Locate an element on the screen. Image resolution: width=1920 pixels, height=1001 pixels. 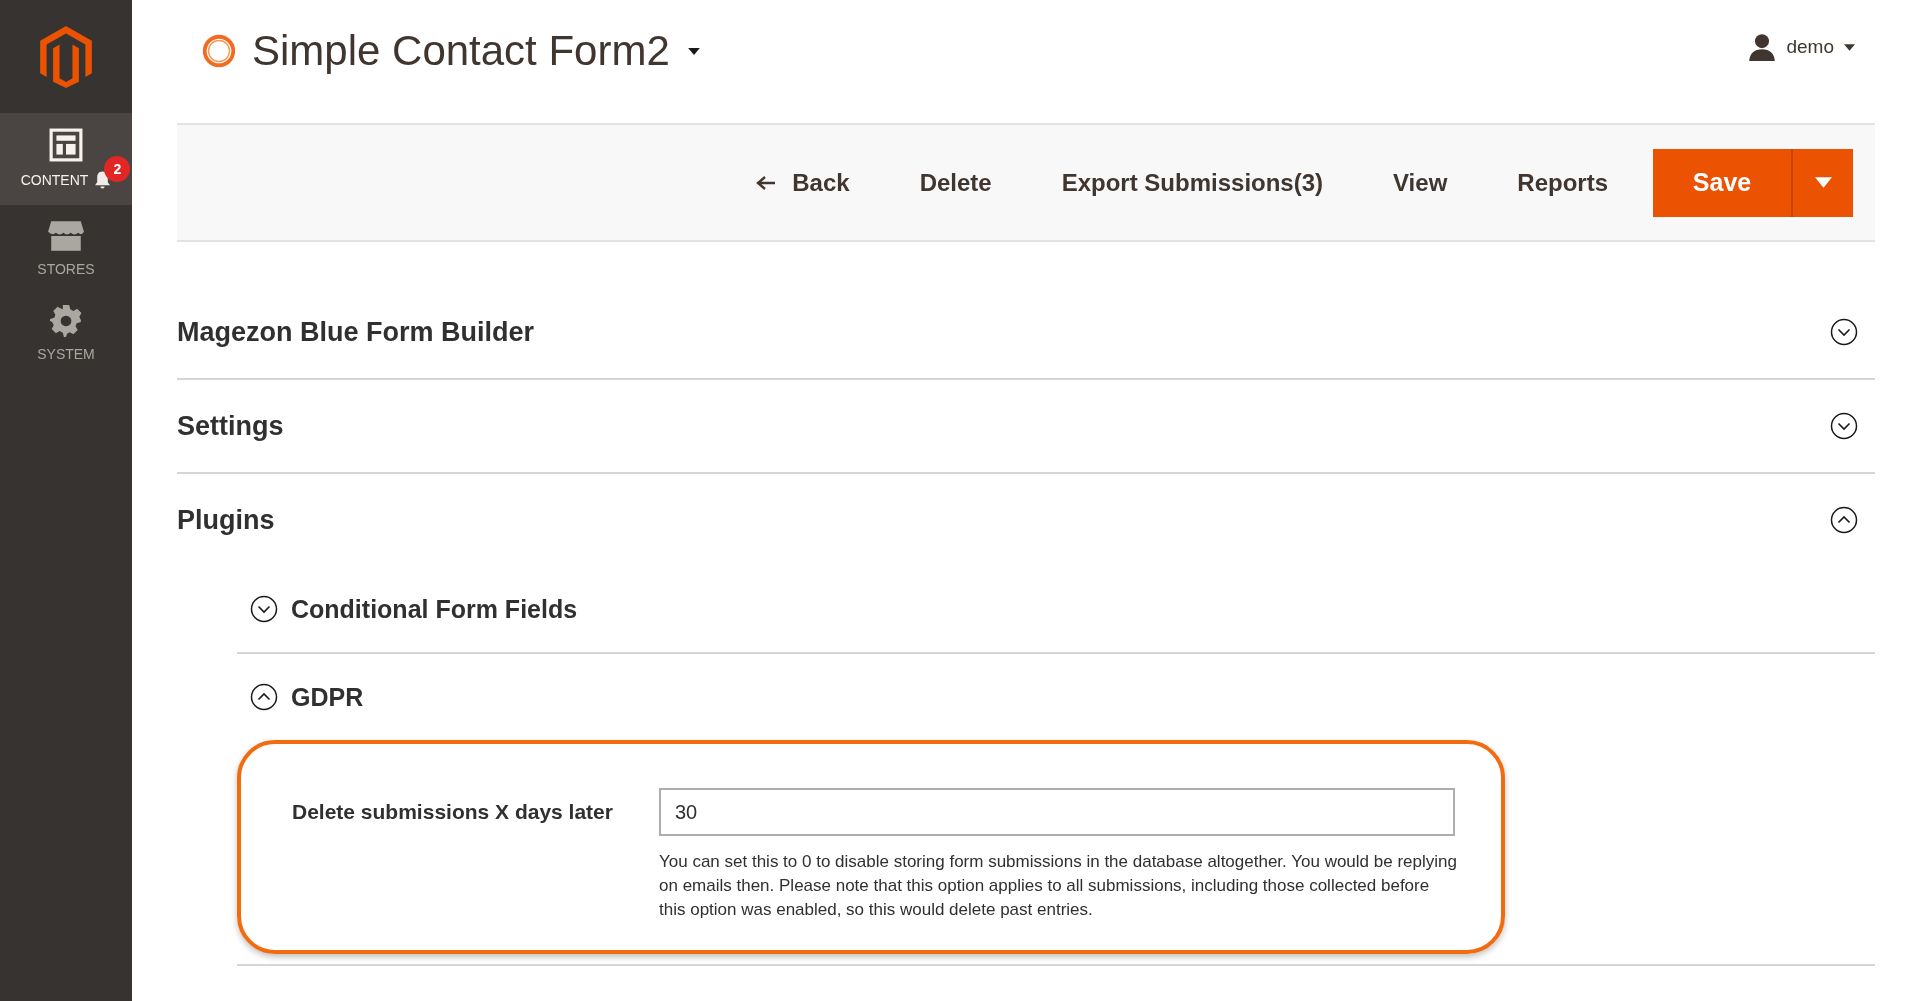
sidebar-item-label: CONTENT is located at coordinates (54, 180).